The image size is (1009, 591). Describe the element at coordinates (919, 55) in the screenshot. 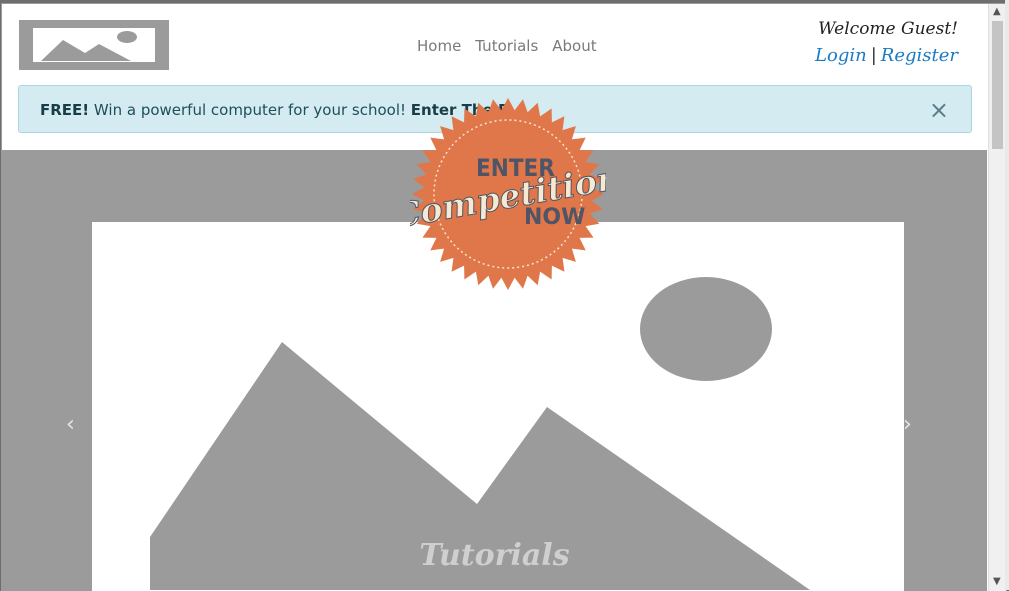

I see `register-link: Register` at that location.